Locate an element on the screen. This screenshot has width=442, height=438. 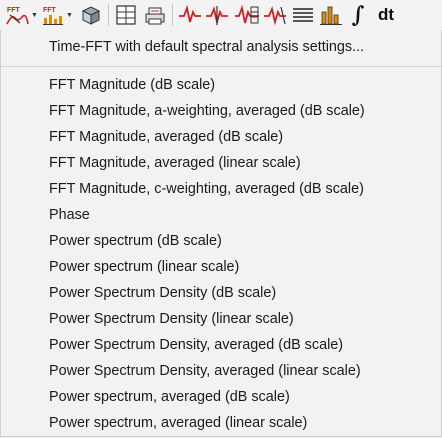
menu-item: Power Spectrum Density (linear scale) is located at coordinates (221, 319).